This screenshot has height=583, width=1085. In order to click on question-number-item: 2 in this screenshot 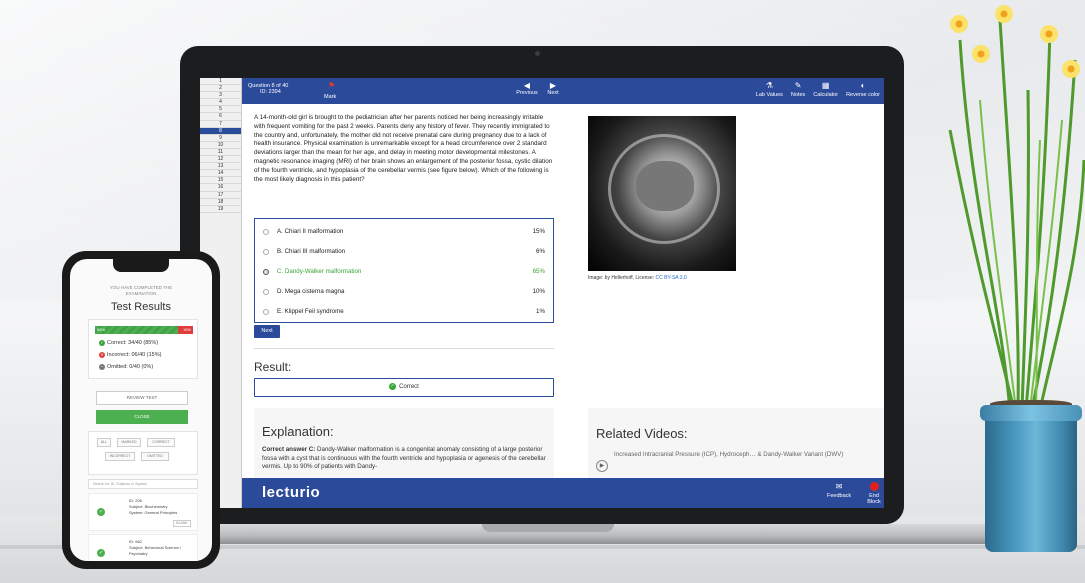, I will do `click(220, 89)`.